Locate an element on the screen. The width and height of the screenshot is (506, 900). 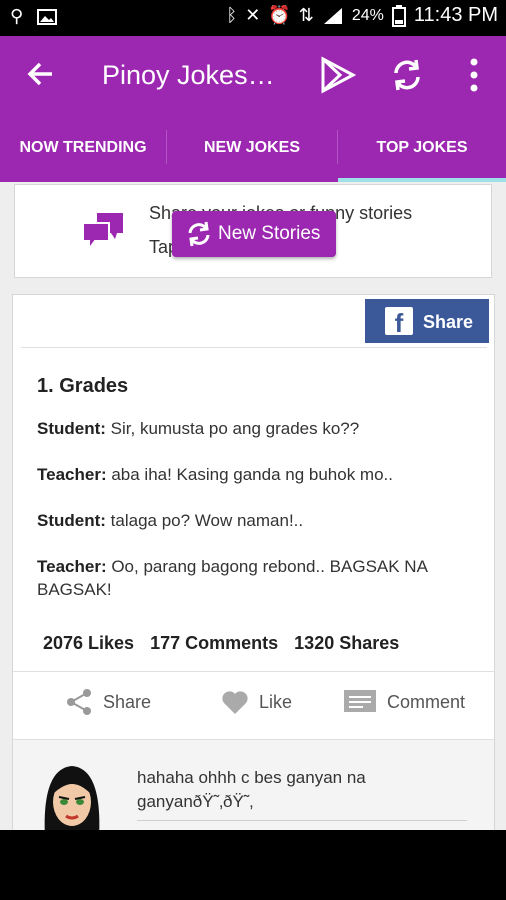
joke-line: Student: Sir, kumusta po ang grades ko?? is located at coordinates (252, 428).